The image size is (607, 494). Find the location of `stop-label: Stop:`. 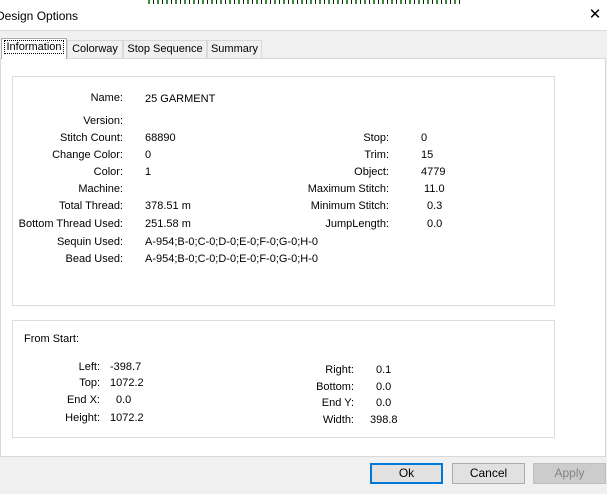

stop-label: Stop: is located at coordinates (376, 138).